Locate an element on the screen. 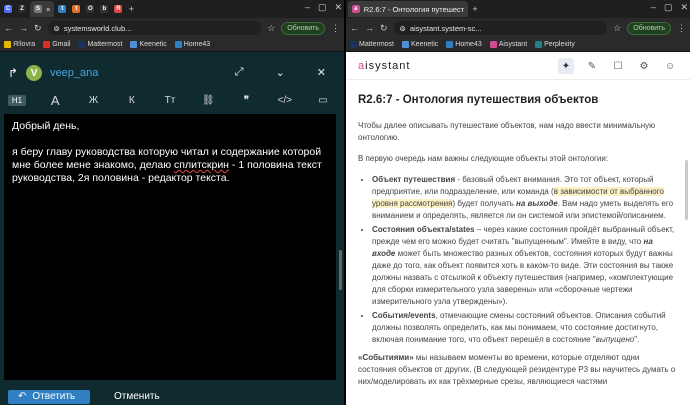  misspelled-word: сплитскрин is located at coordinates (201, 165).